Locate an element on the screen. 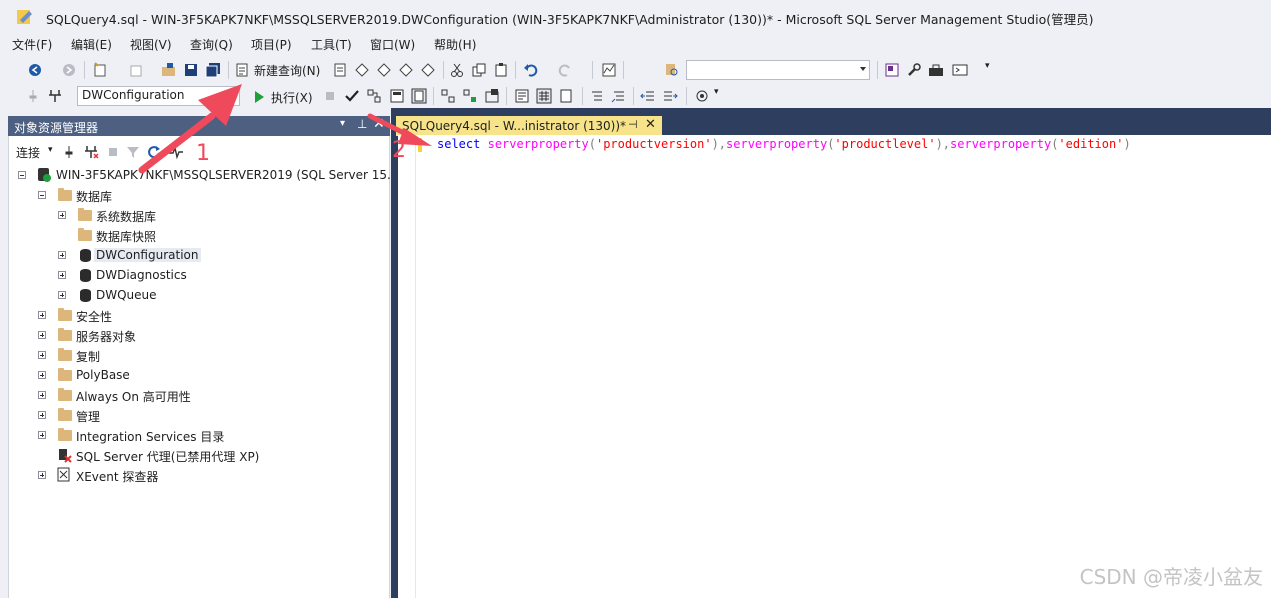 Image resolution: width=1271 pixels, height=598 pixels. tree-node: 系统数据库 is located at coordinates (197, 215).